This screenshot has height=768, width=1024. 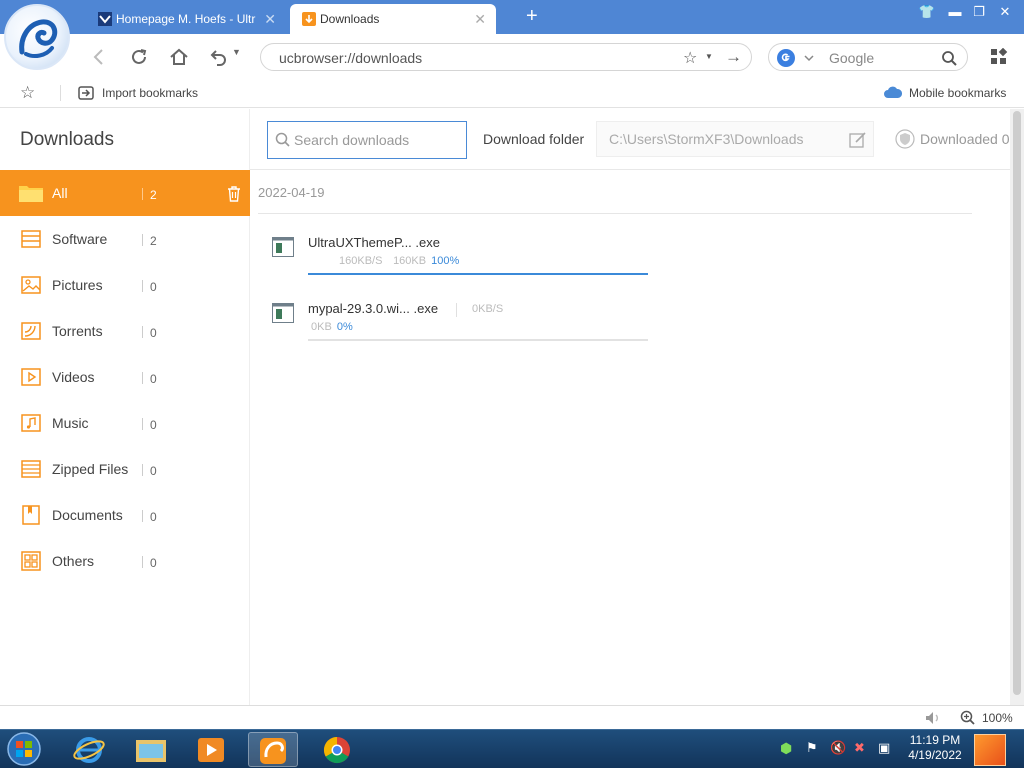 I want to click on download-folder-path: C:\Users\StormXF3\Downloads, so click(x=706, y=139).